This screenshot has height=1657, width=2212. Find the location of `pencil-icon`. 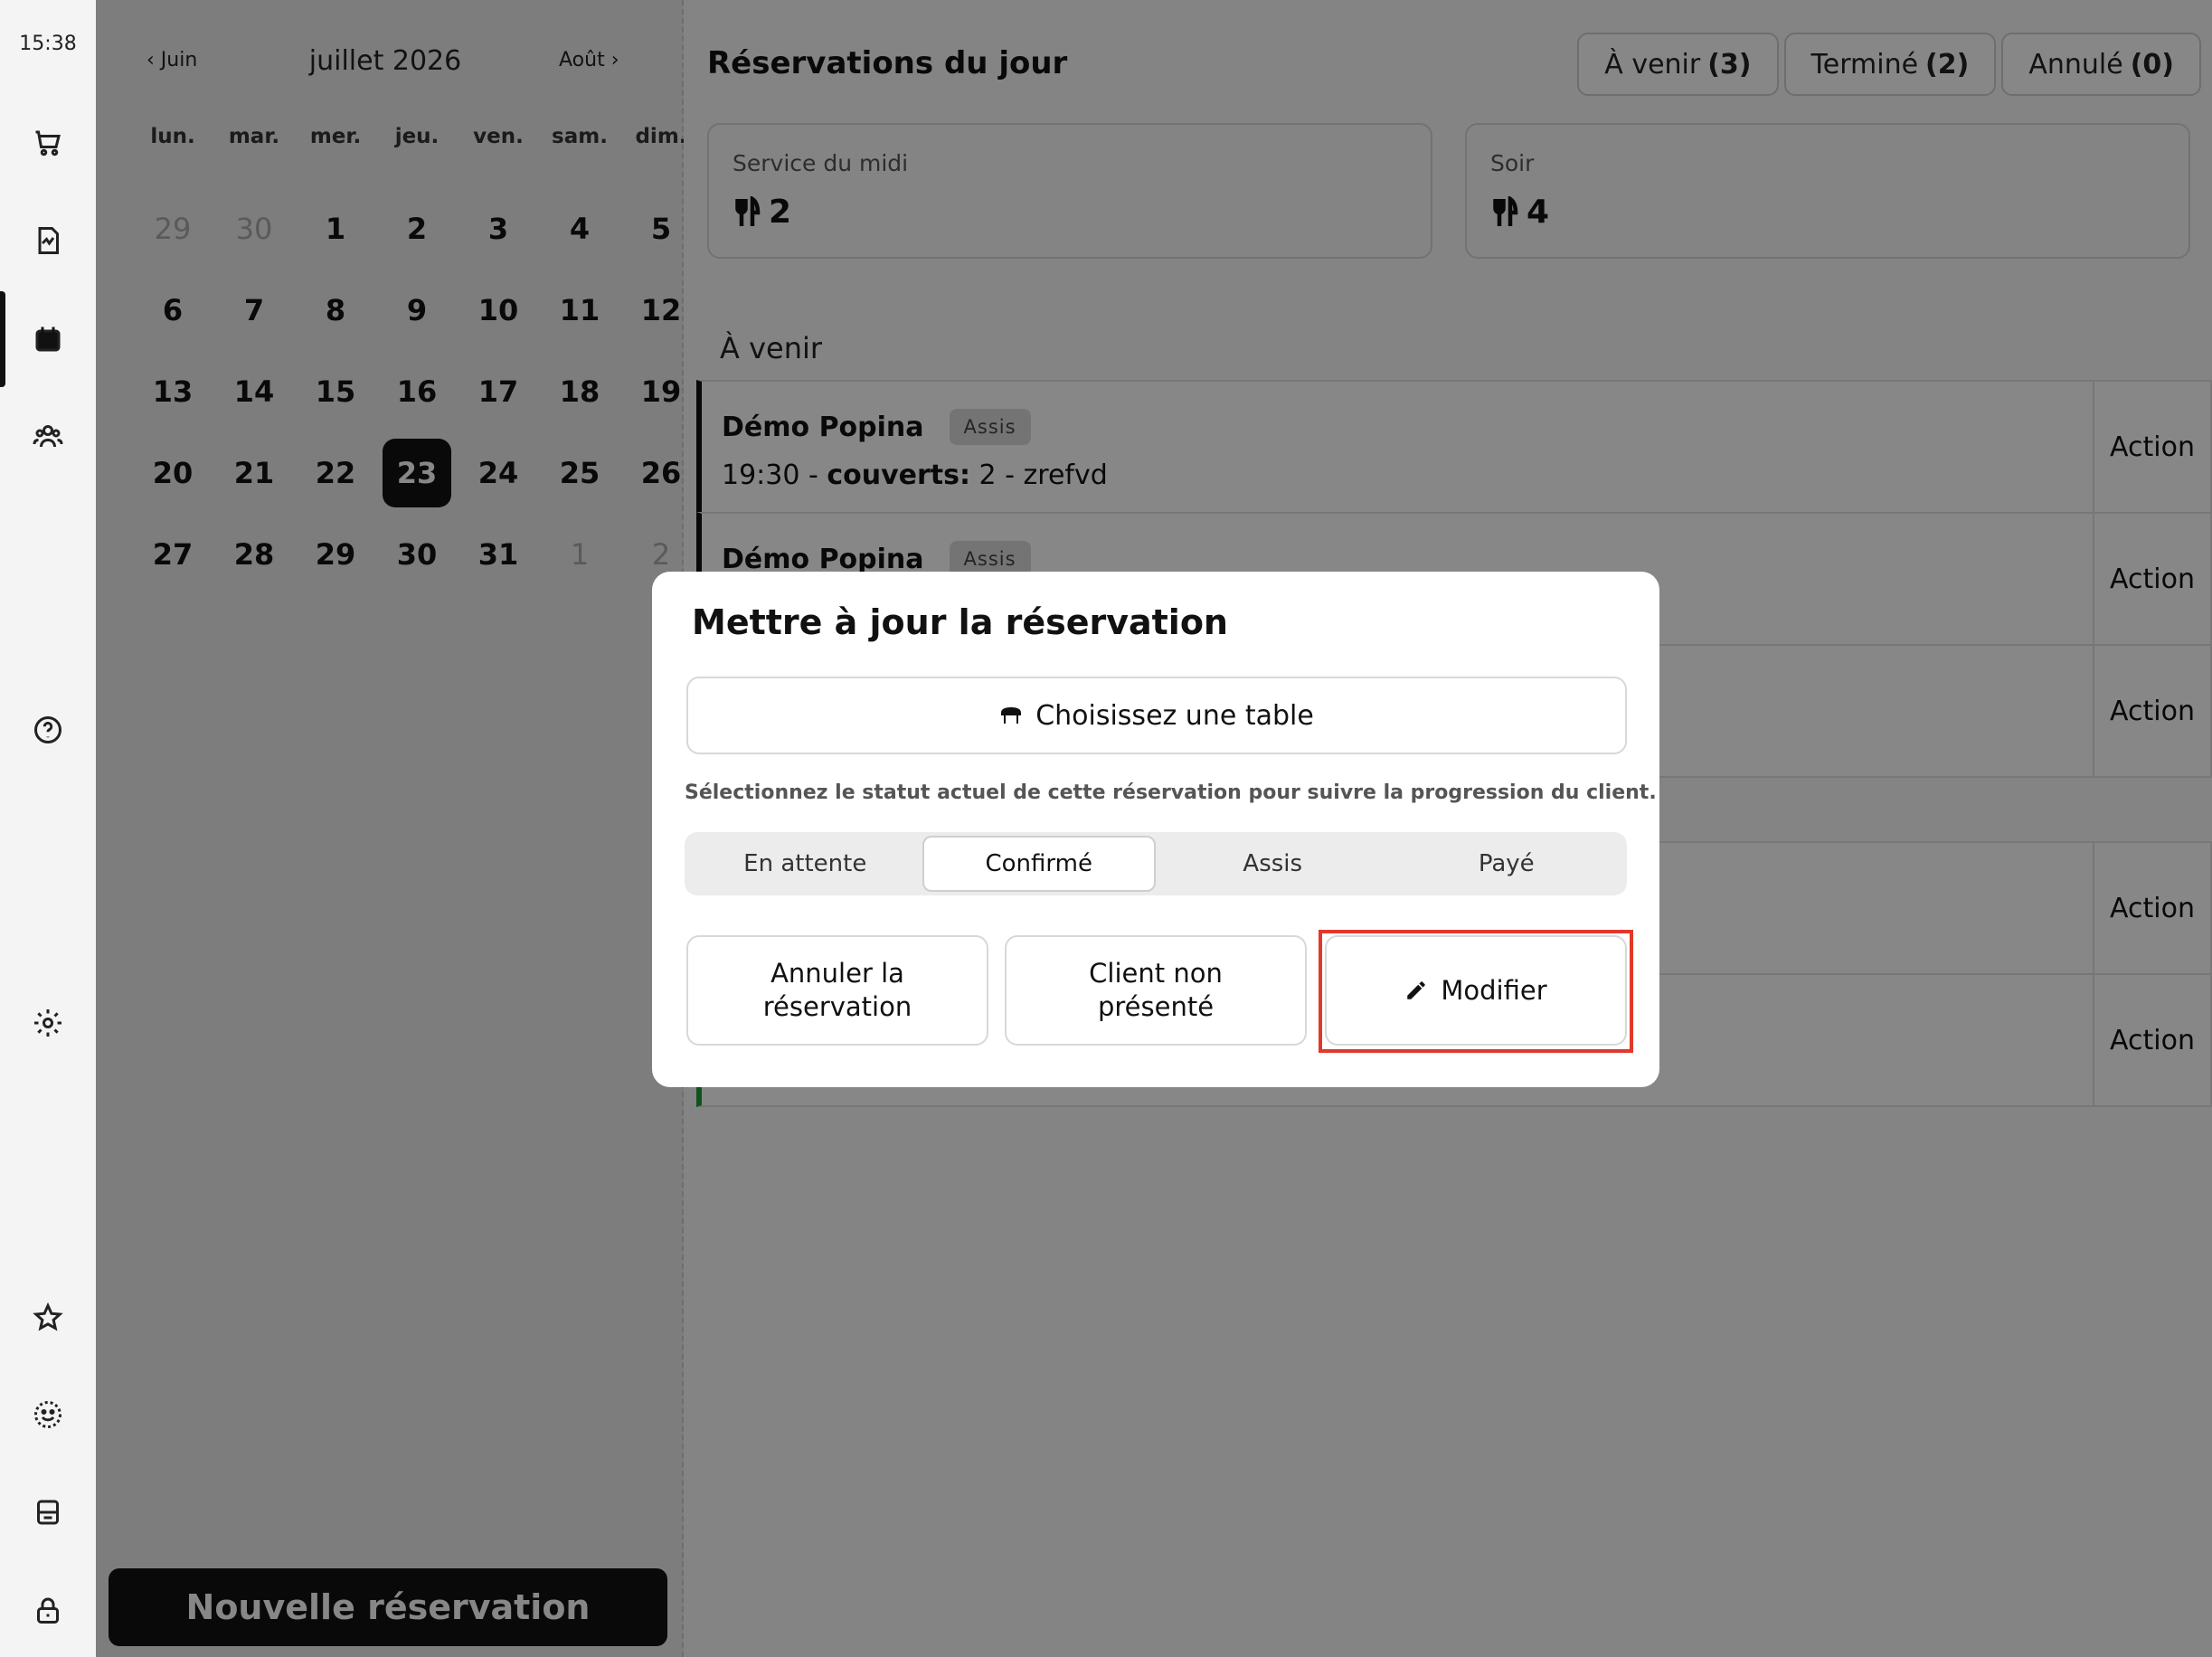

pencil-icon is located at coordinates (1416, 990).